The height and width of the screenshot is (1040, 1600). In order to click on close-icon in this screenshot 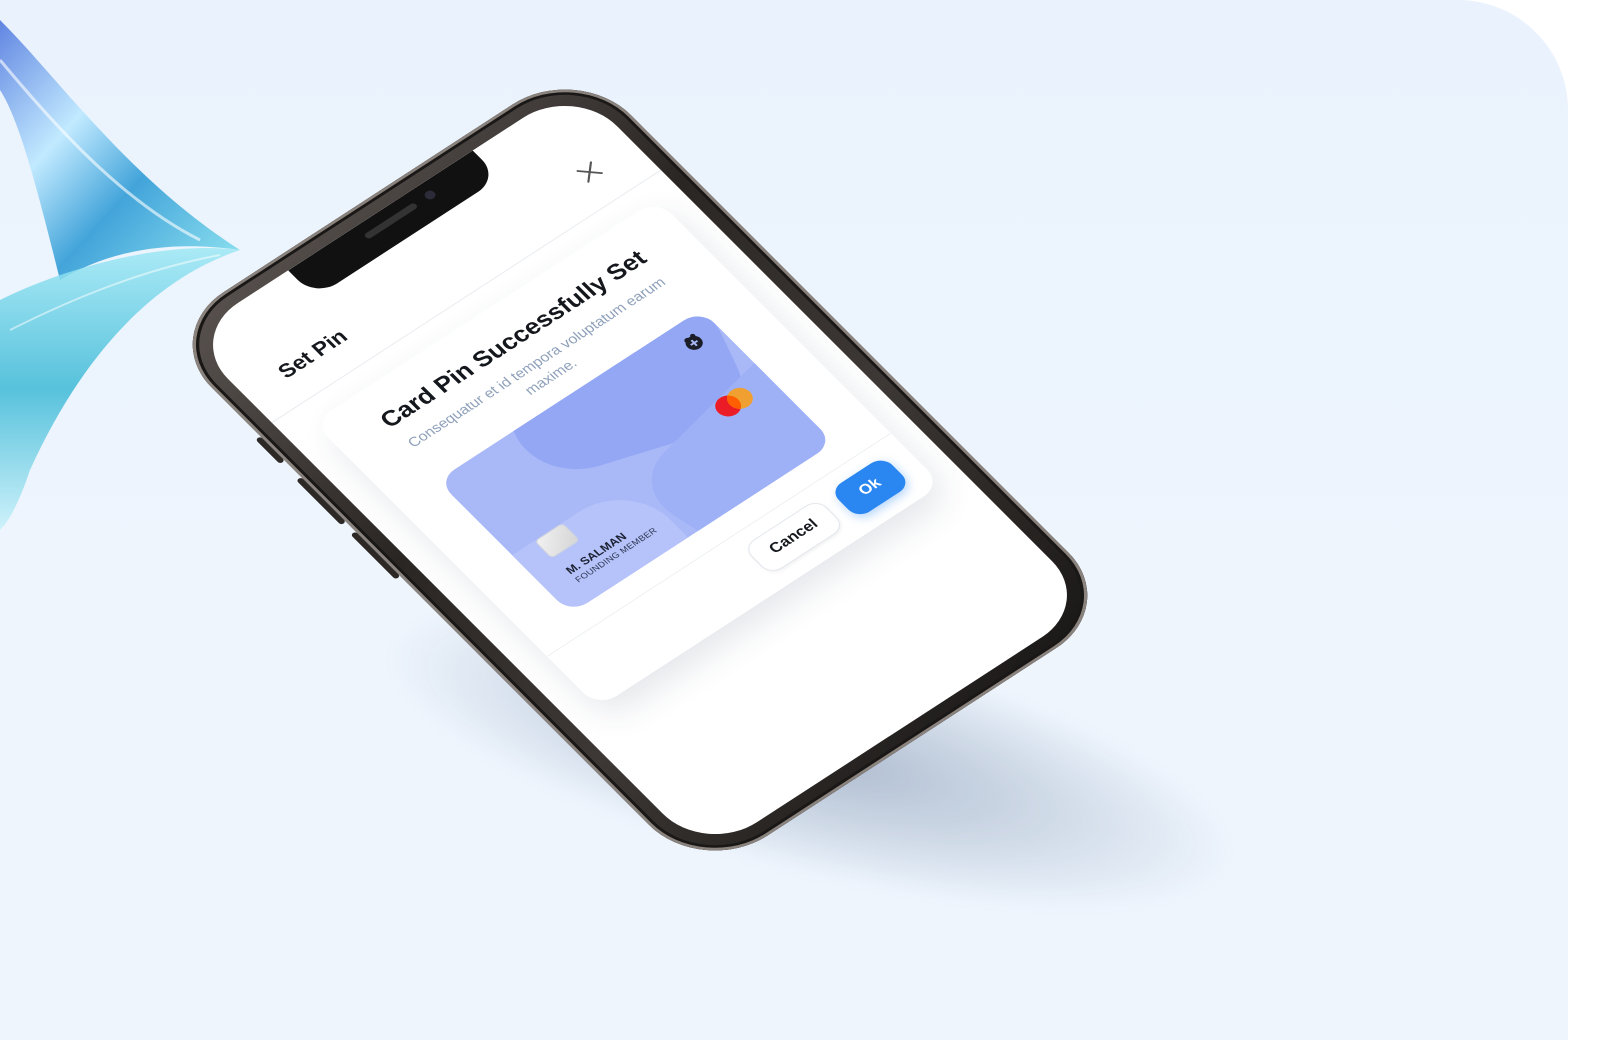, I will do `click(589, 172)`.